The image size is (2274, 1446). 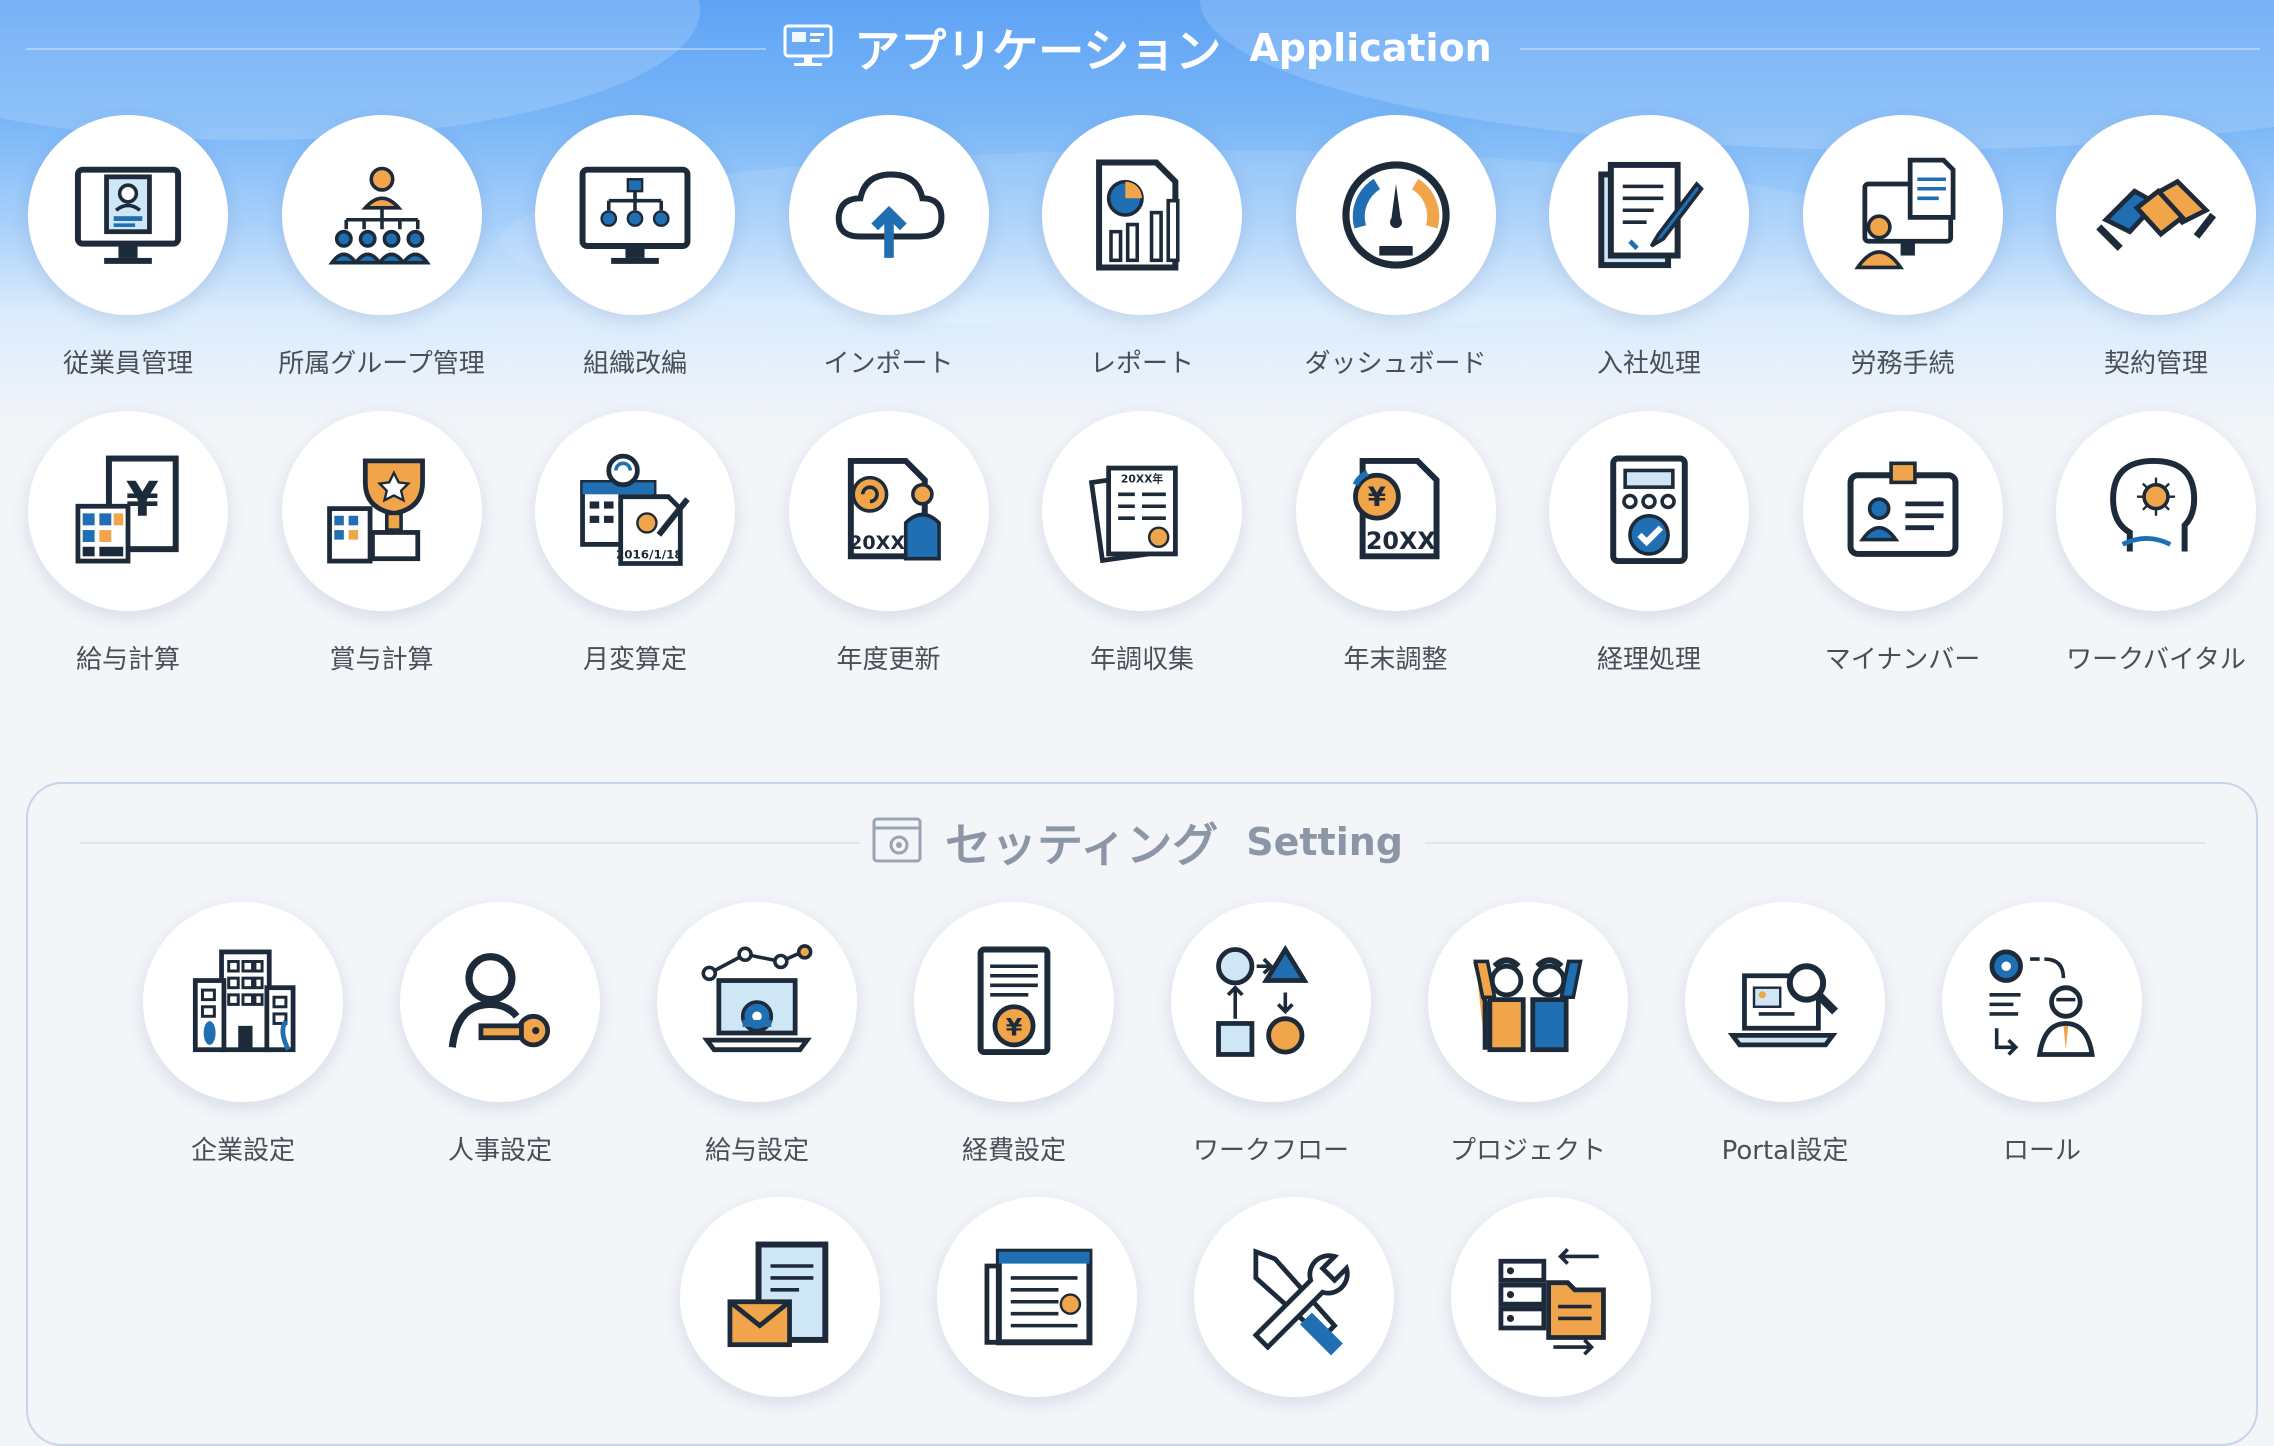 I want to click on document-stack-icon: 20XX年, so click(x=1142, y=511).